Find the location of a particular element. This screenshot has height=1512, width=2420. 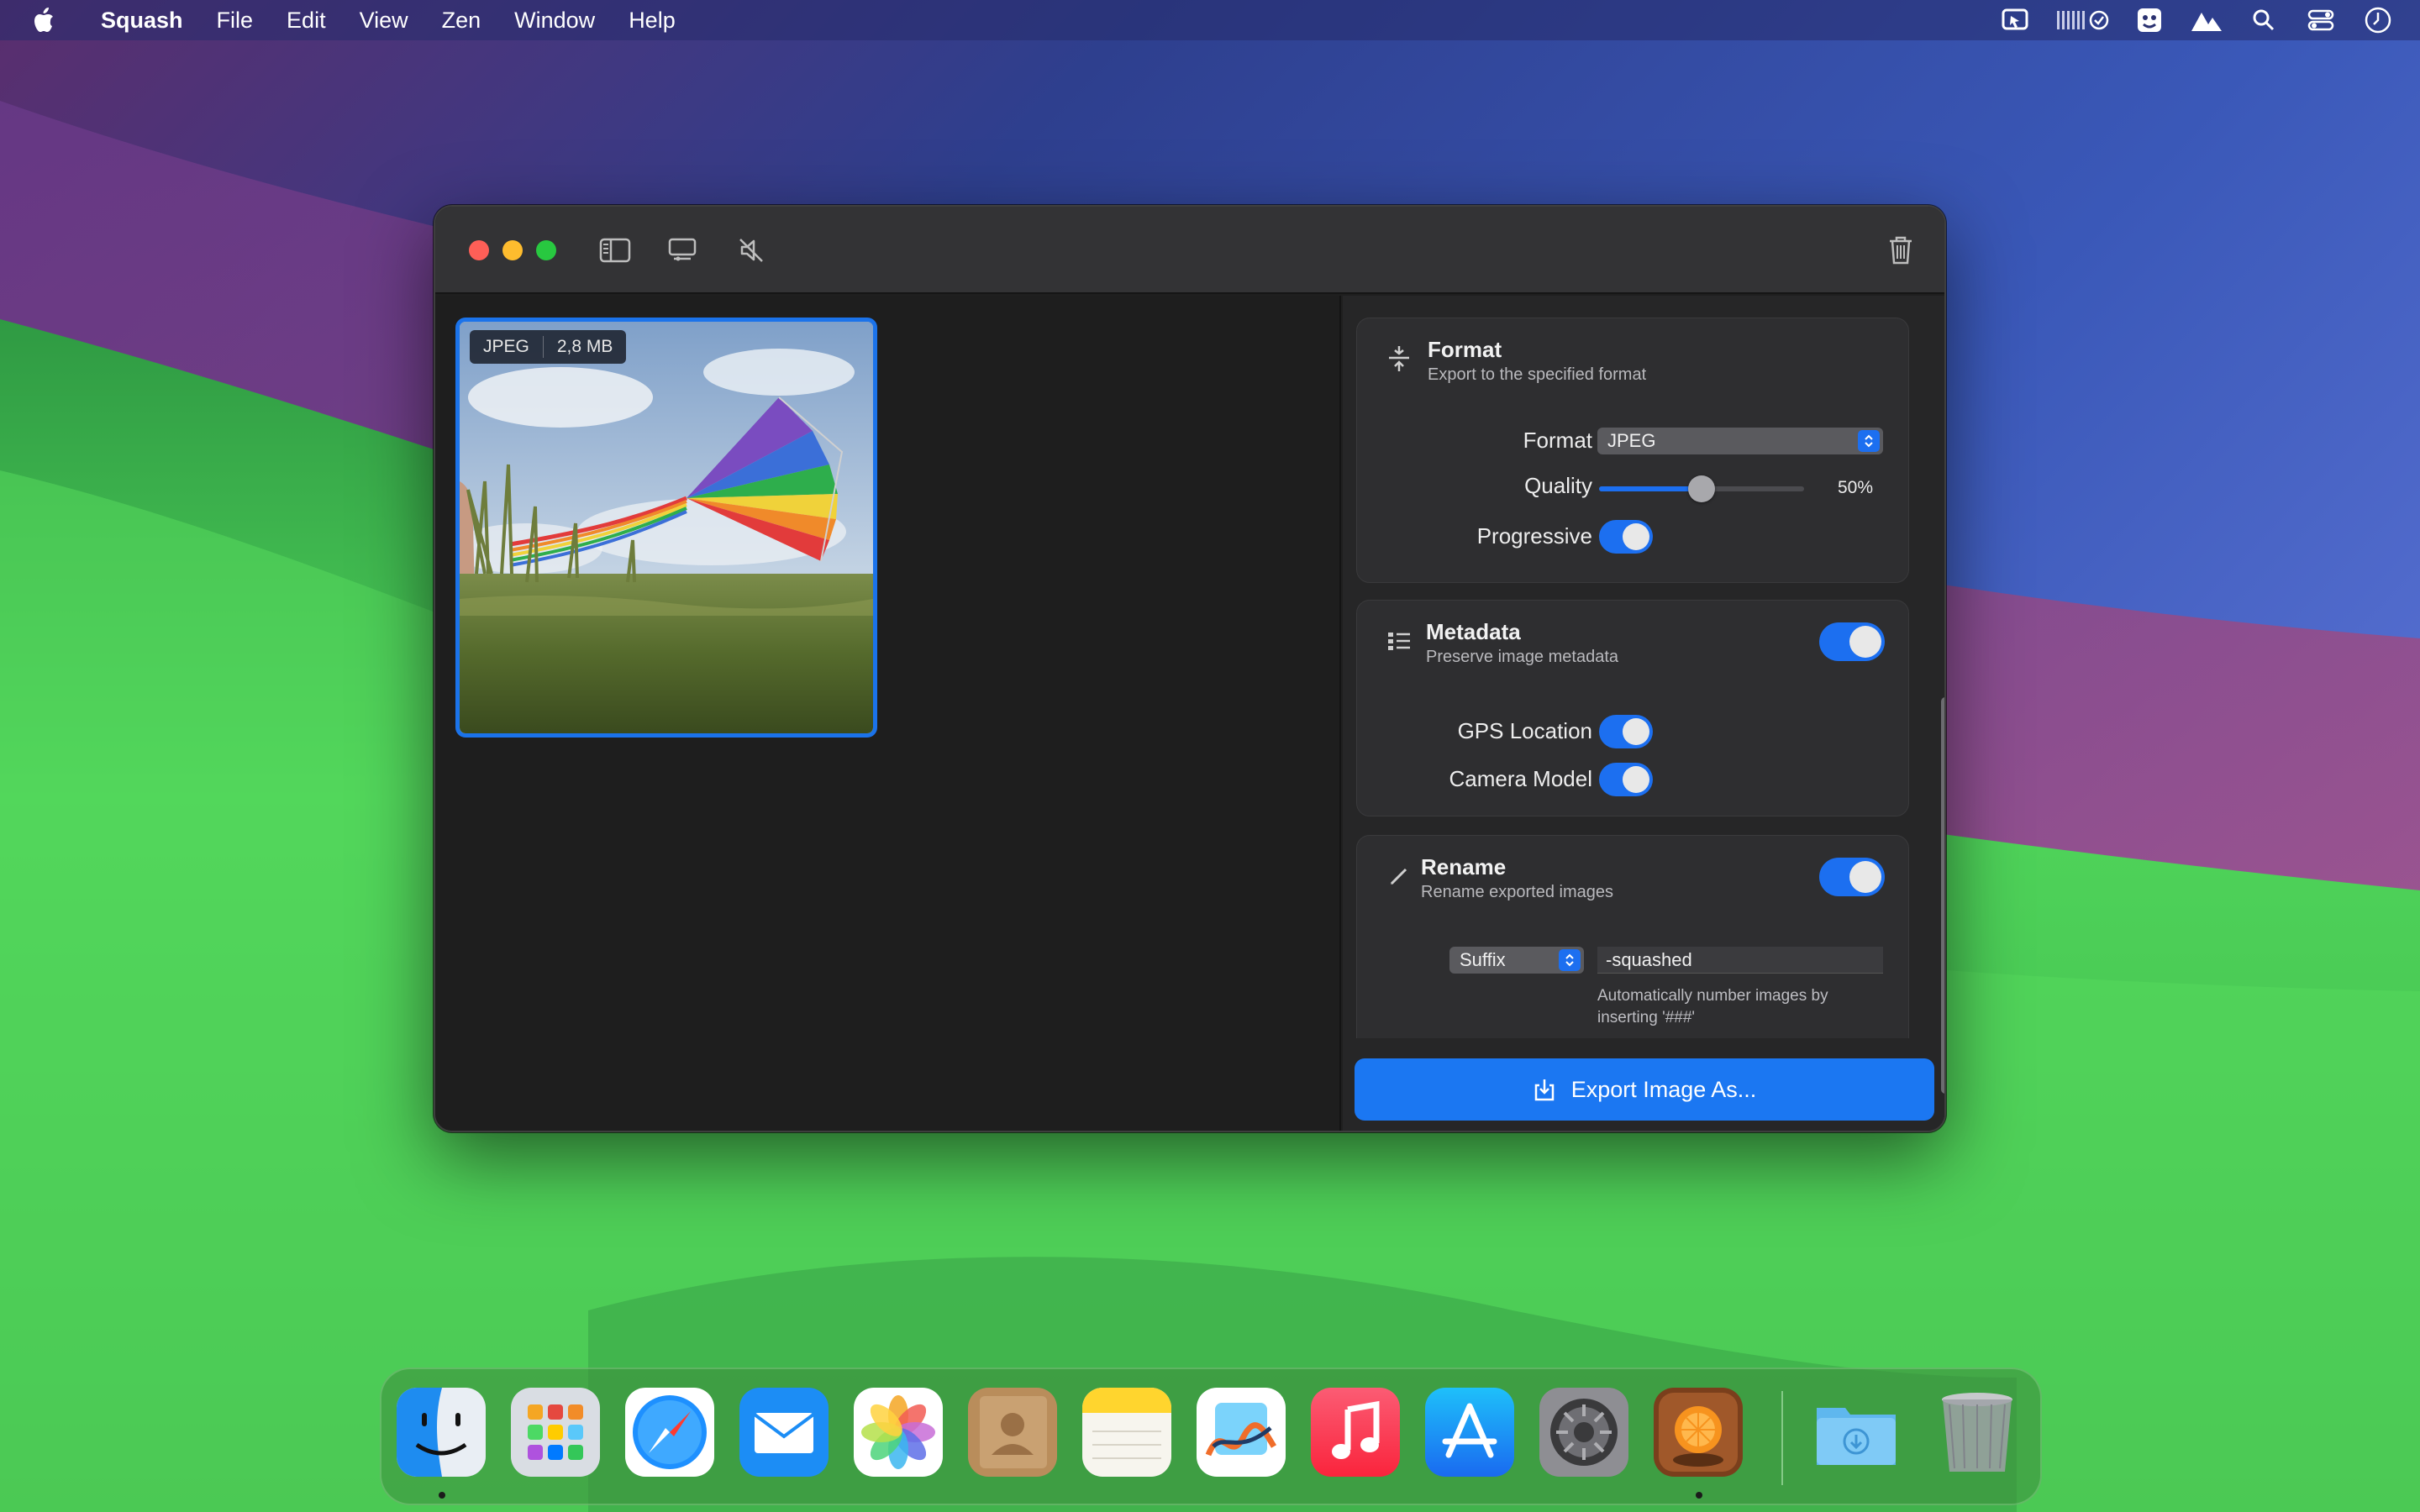

progressive-toggle is located at coordinates (1626, 537).